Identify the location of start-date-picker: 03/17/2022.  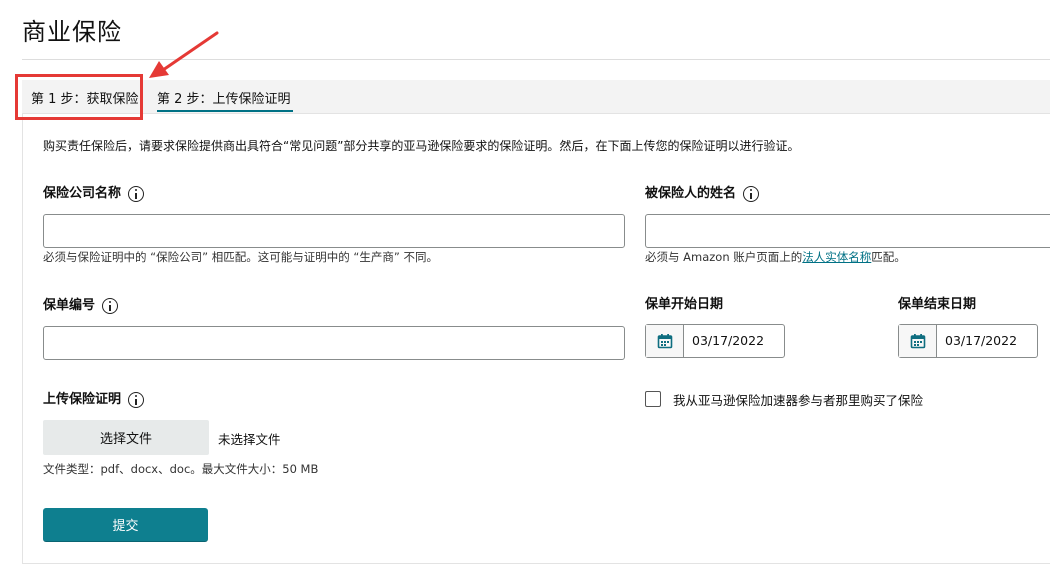
(715, 341).